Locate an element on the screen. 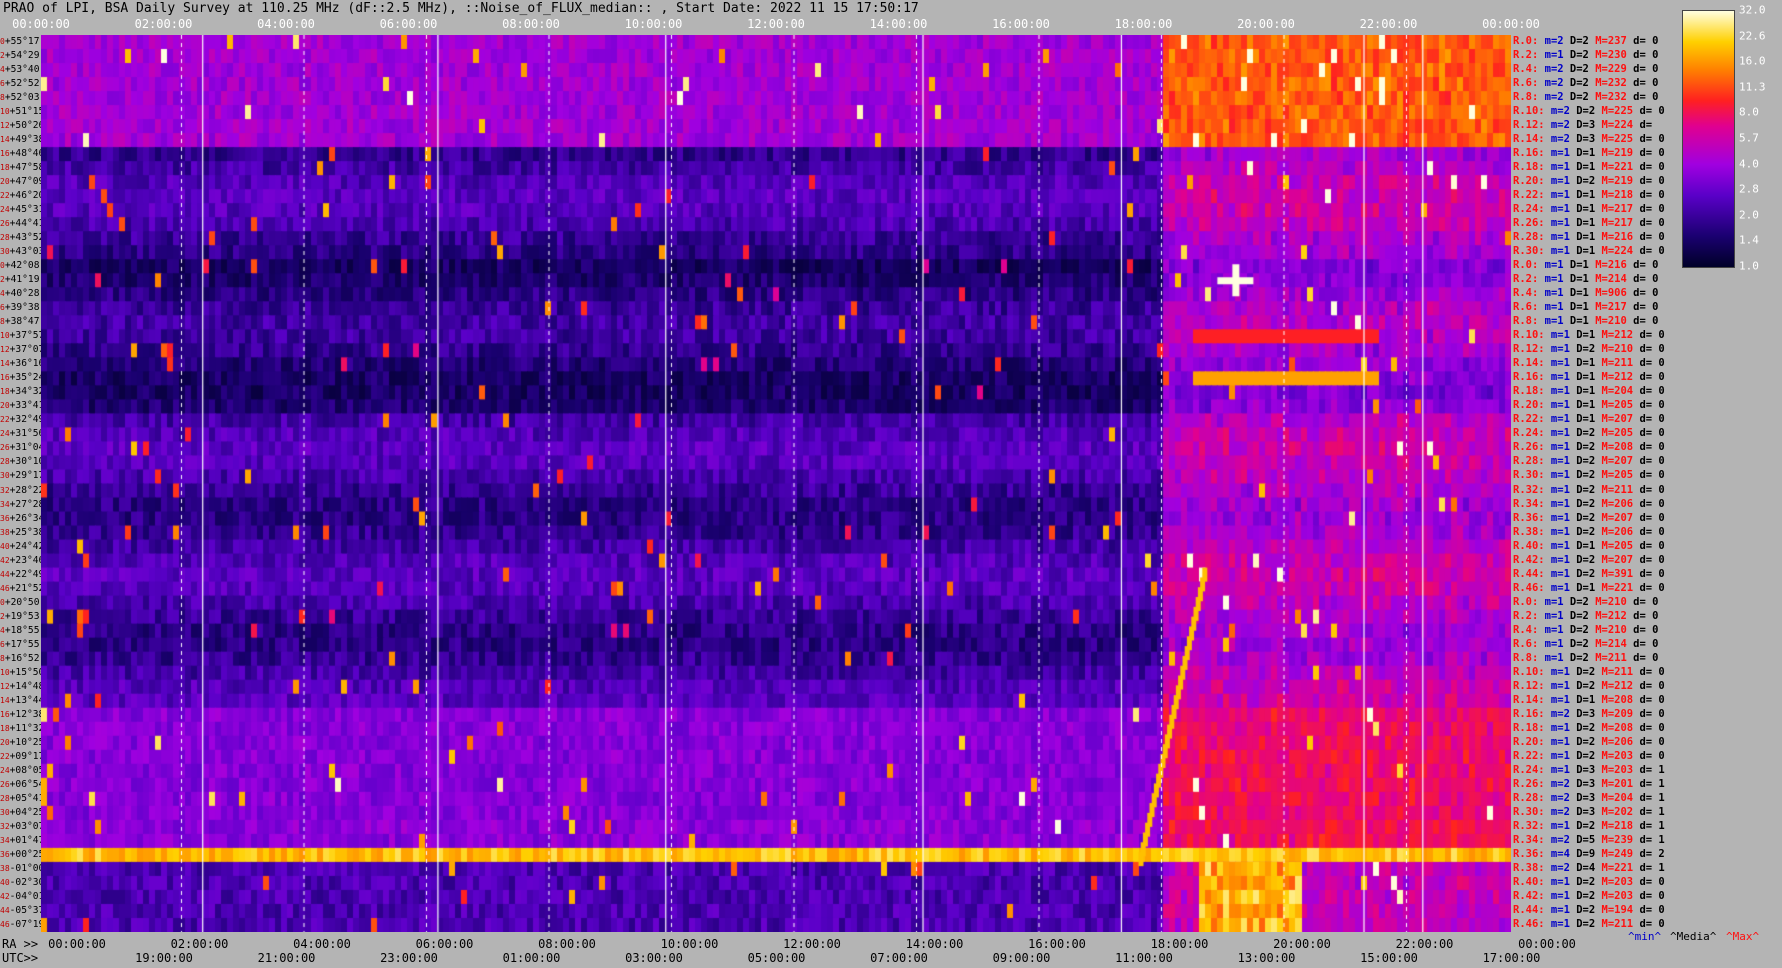 This screenshot has width=1782, height=968. declination-label: 38-01°00' is located at coordinates (20, 868).